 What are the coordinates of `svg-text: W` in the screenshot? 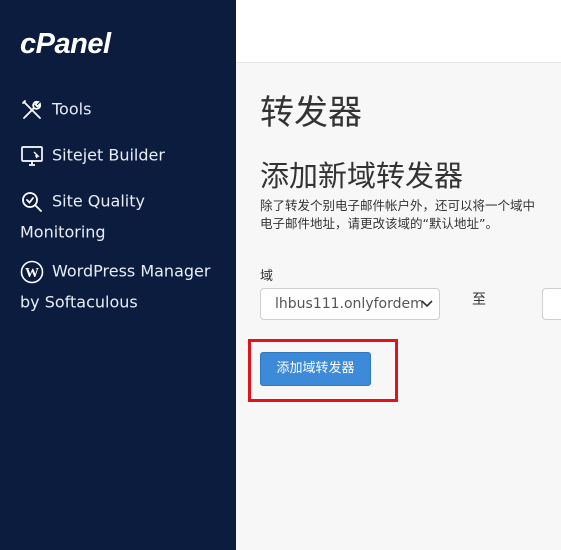 It's located at (32, 273).